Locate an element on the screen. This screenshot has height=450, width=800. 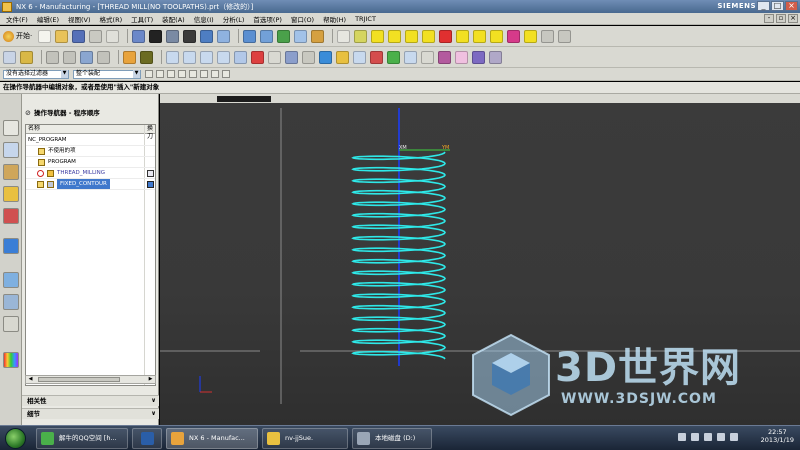
brush-icon is located at coordinates (361, 36).